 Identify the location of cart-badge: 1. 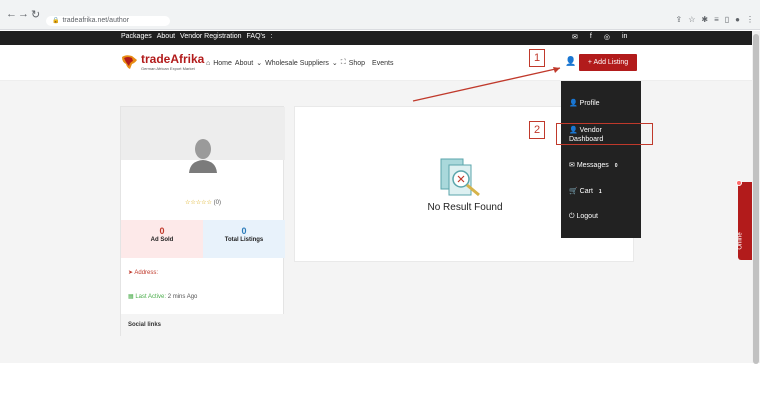
(600, 192).